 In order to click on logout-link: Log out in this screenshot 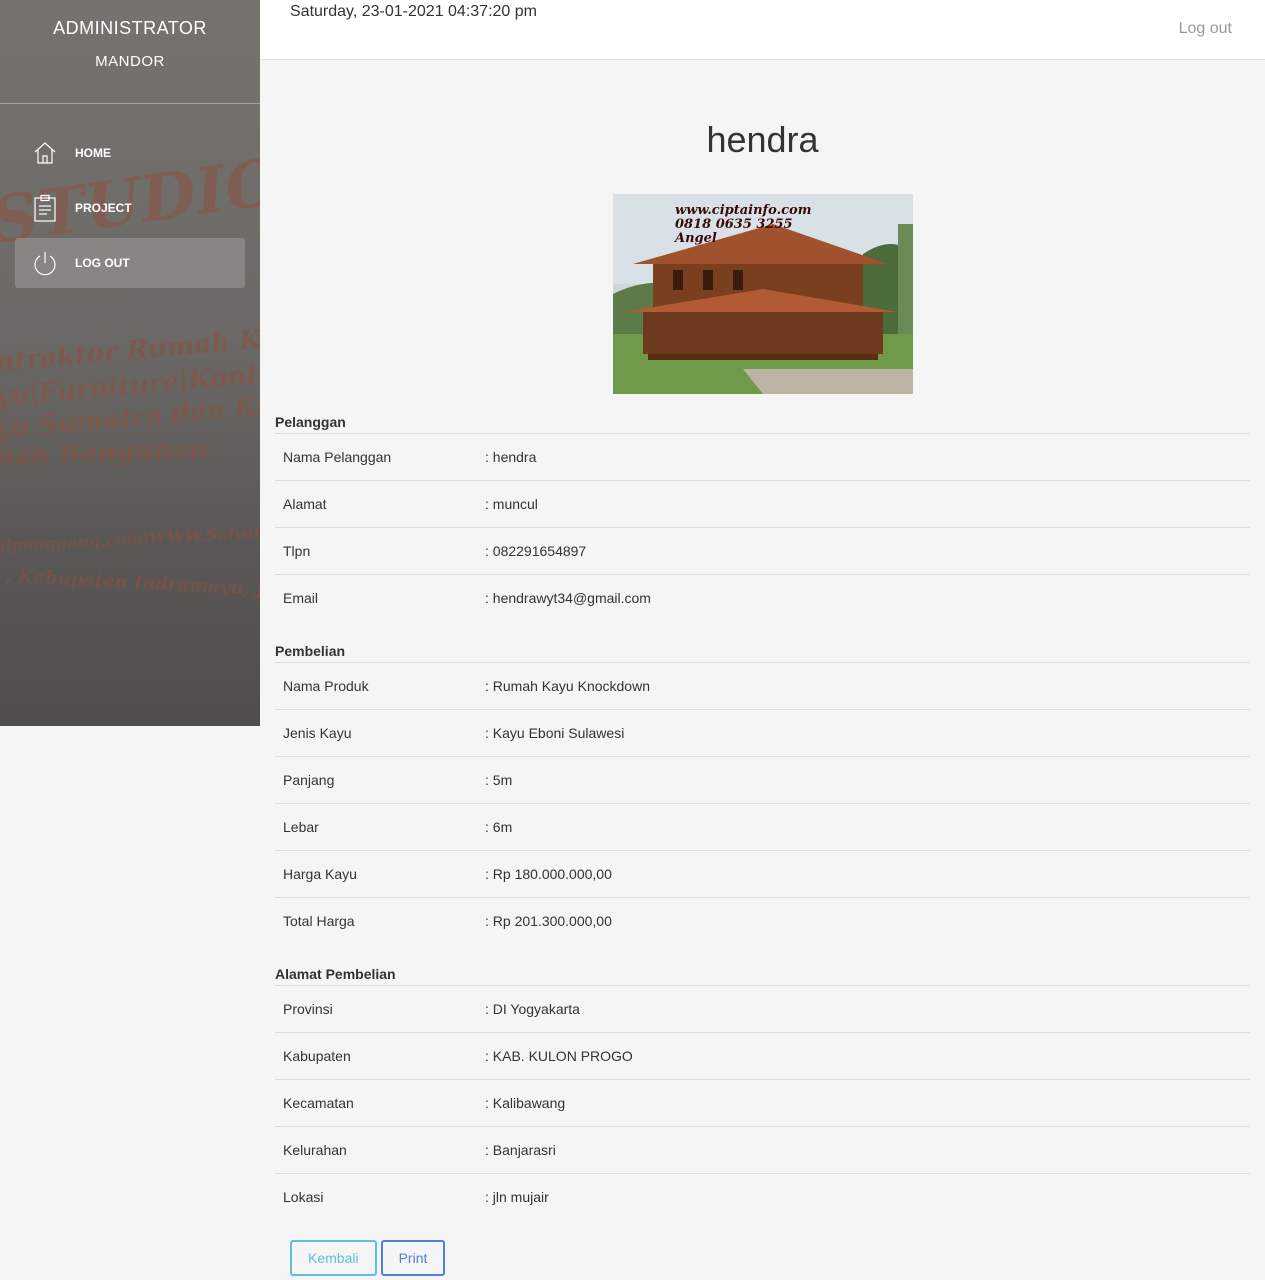, I will do `click(1205, 29)`.